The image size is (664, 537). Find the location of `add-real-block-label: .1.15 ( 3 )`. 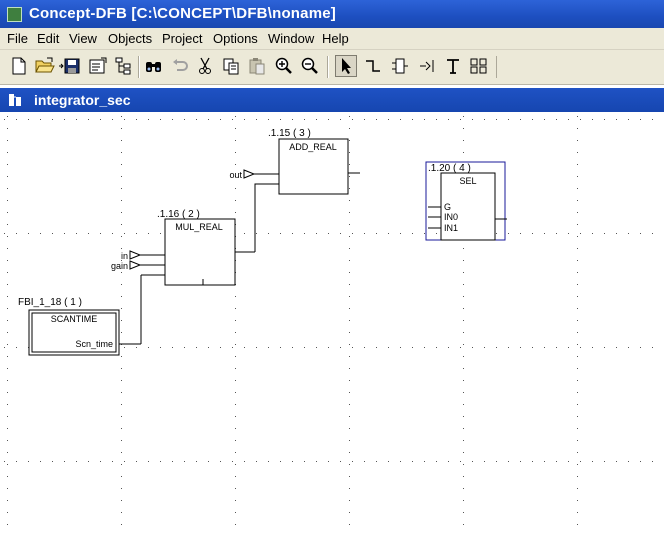

add-real-block-label: .1.15 ( 3 ) is located at coordinates (289, 133).